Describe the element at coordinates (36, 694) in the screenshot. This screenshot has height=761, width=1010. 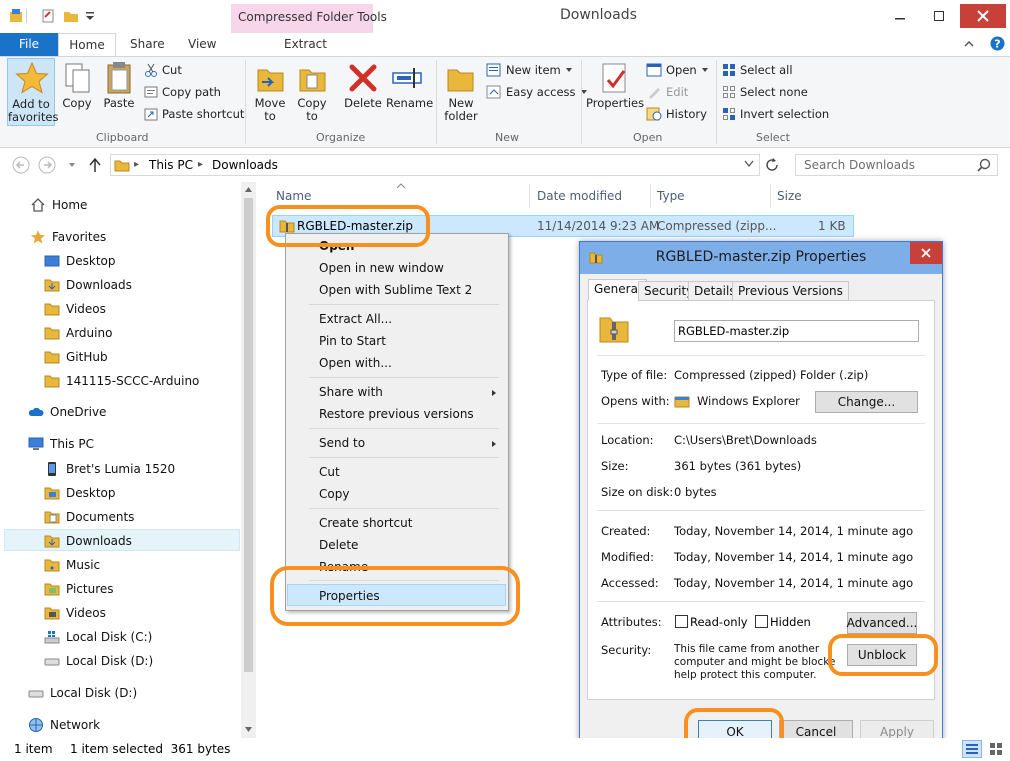
I see `drive-icon` at that location.